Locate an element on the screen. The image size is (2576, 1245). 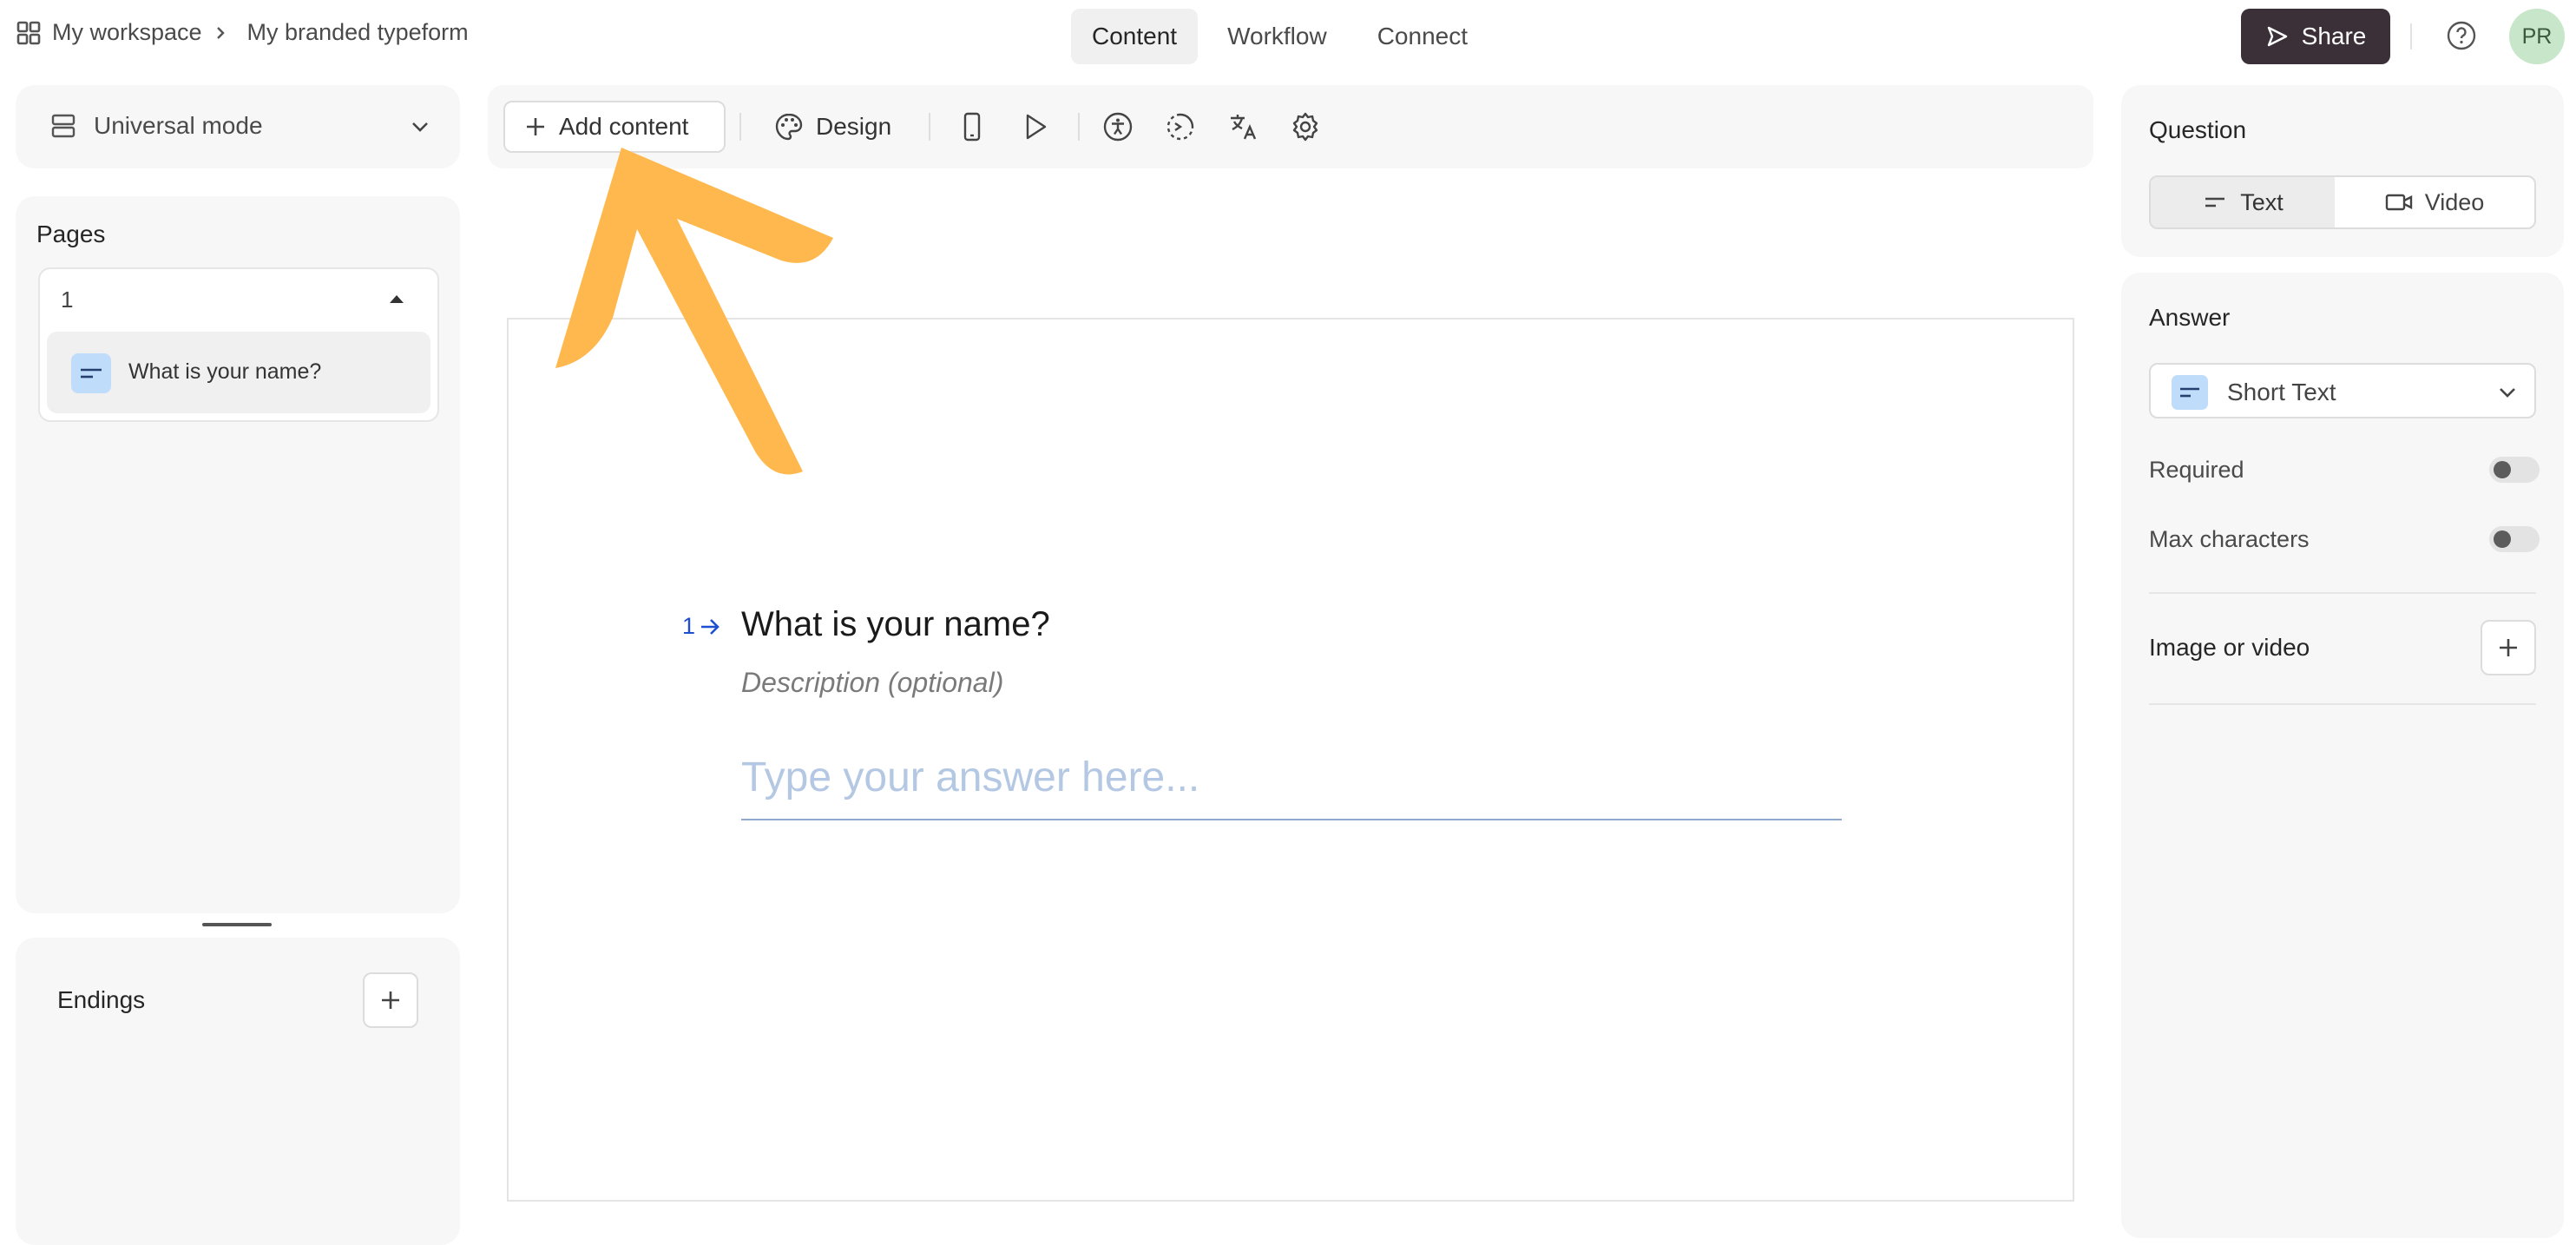
avatar: PR is located at coordinates (2537, 36).